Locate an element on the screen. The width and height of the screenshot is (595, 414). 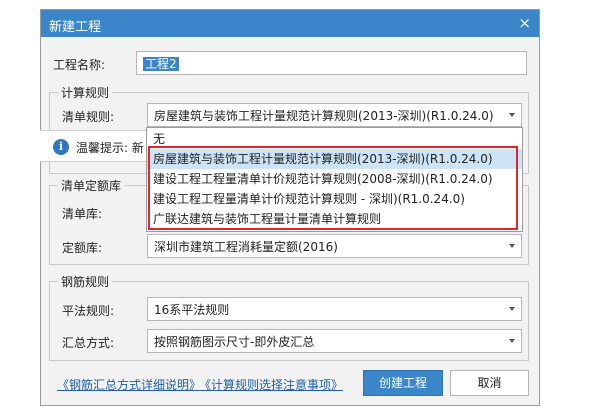
bill-rule-select: 房屋建筑与装饰工程计量规范计算规则(2013-深圳)(R1.0.24.0) is located at coordinates (334, 115).